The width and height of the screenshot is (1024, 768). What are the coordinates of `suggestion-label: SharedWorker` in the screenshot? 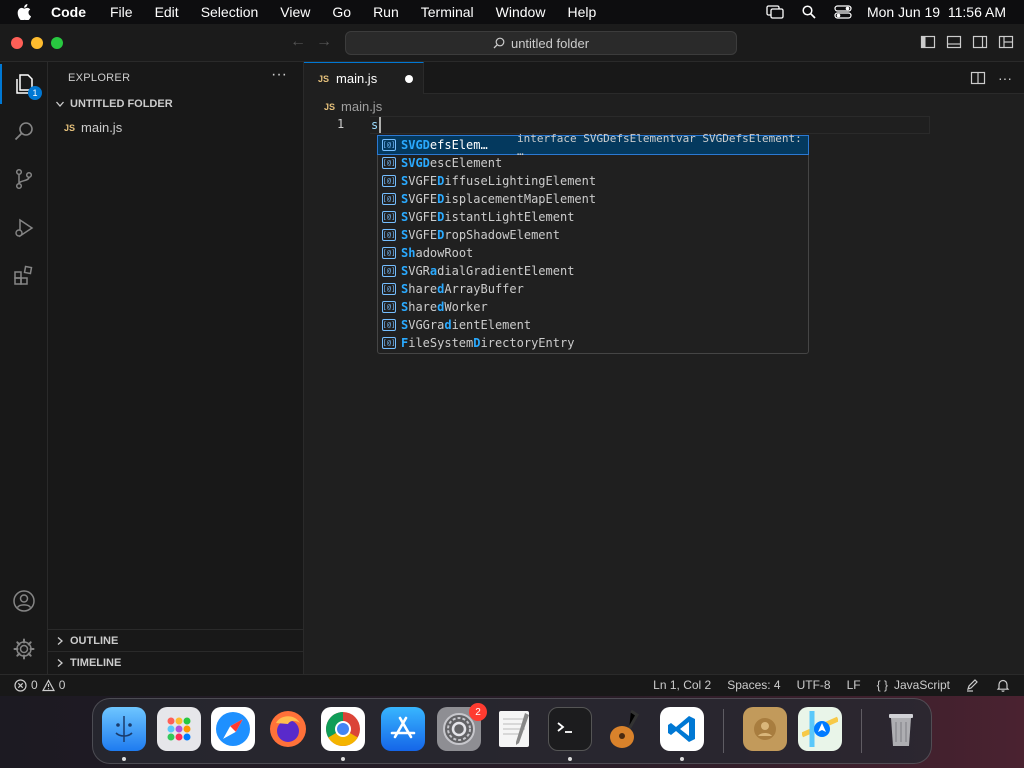 It's located at (444, 307).